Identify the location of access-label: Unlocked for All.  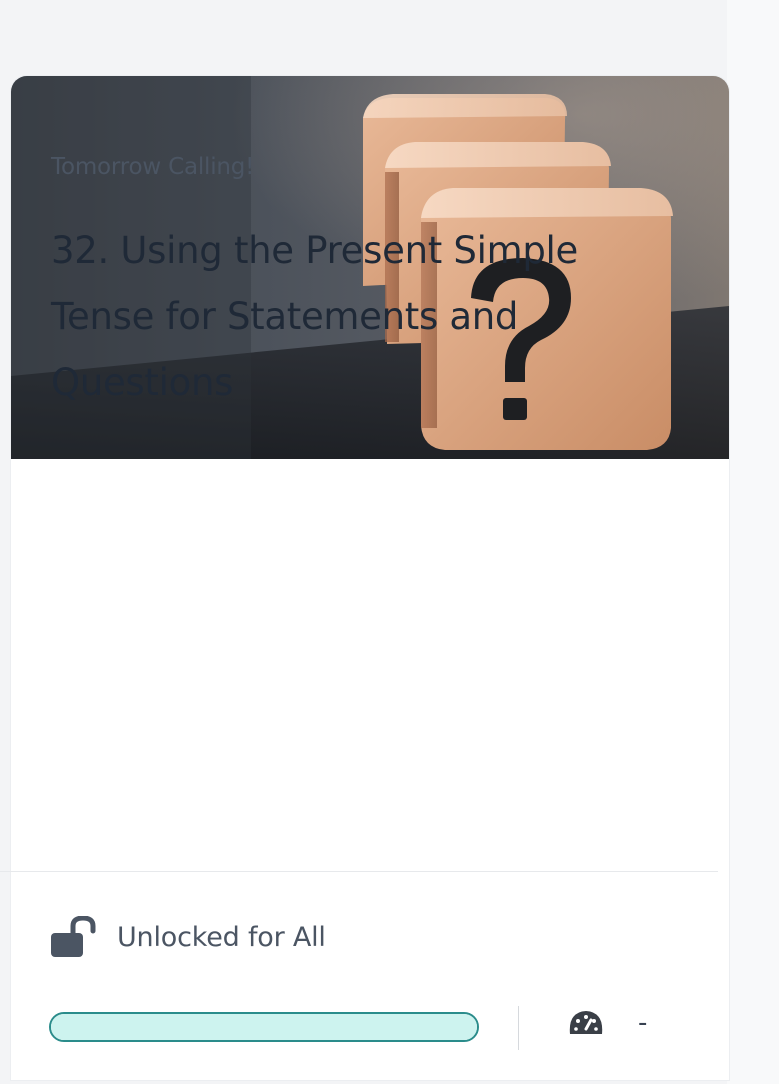
(221, 937).